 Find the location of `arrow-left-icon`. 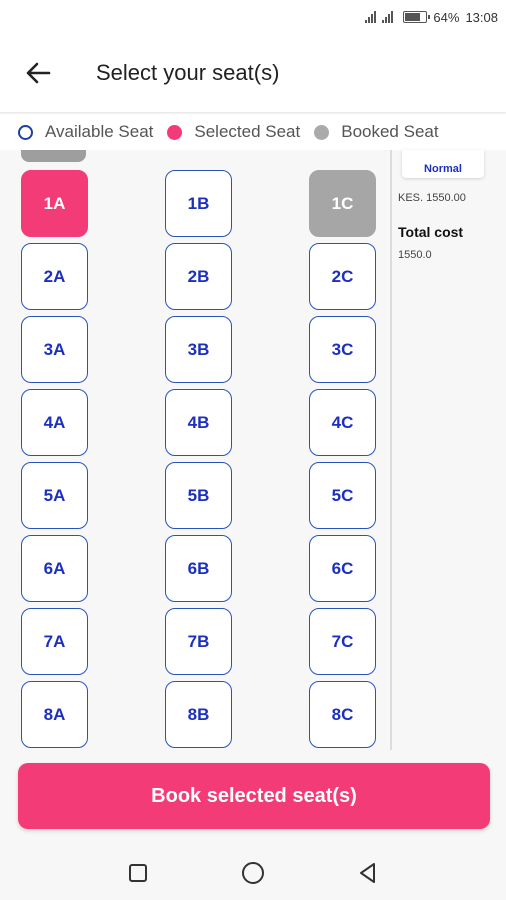

arrow-left-icon is located at coordinates (38, 73).